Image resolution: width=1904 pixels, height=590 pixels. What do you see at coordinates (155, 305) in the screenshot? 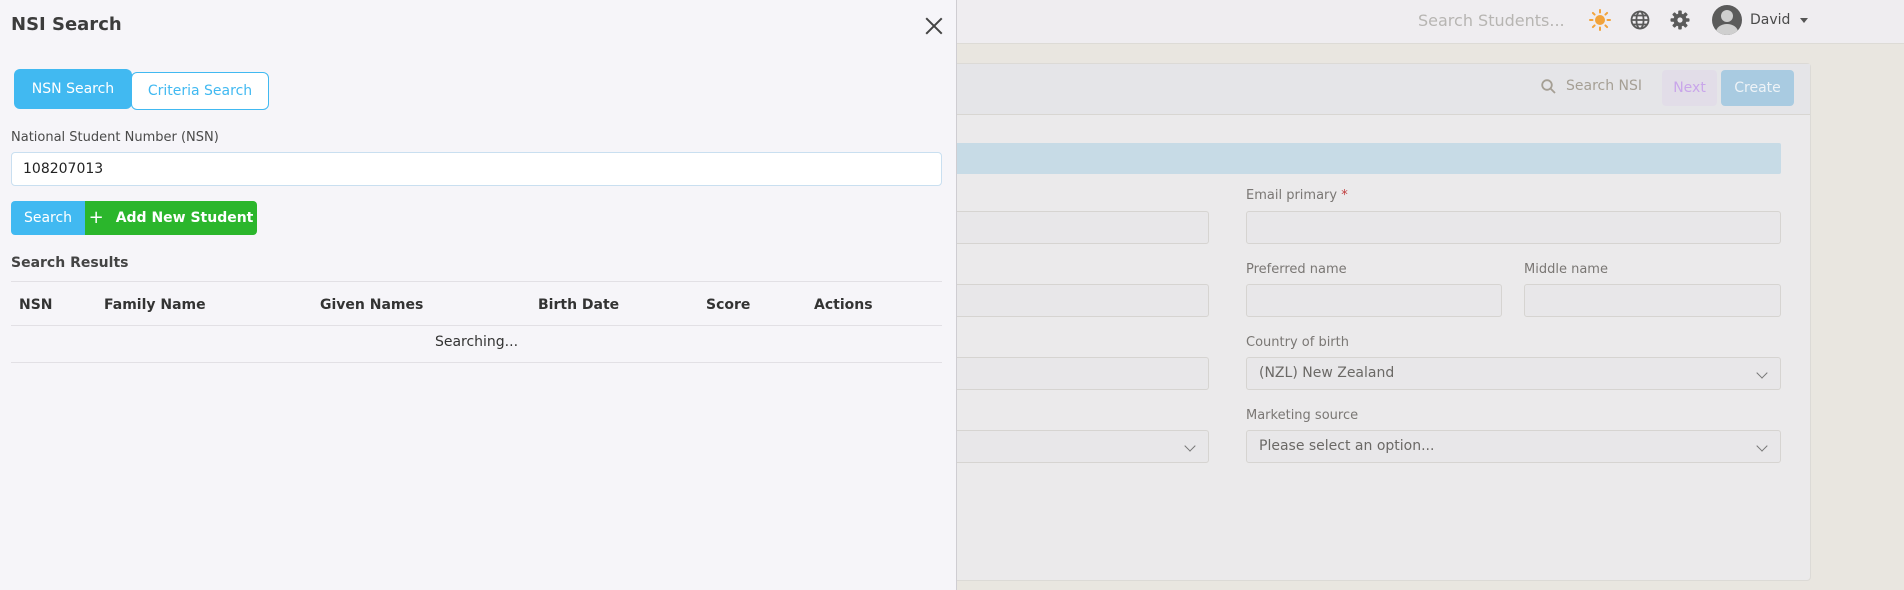
I see `column-header-family-name: Family Name` at bounding box center [155, 305].